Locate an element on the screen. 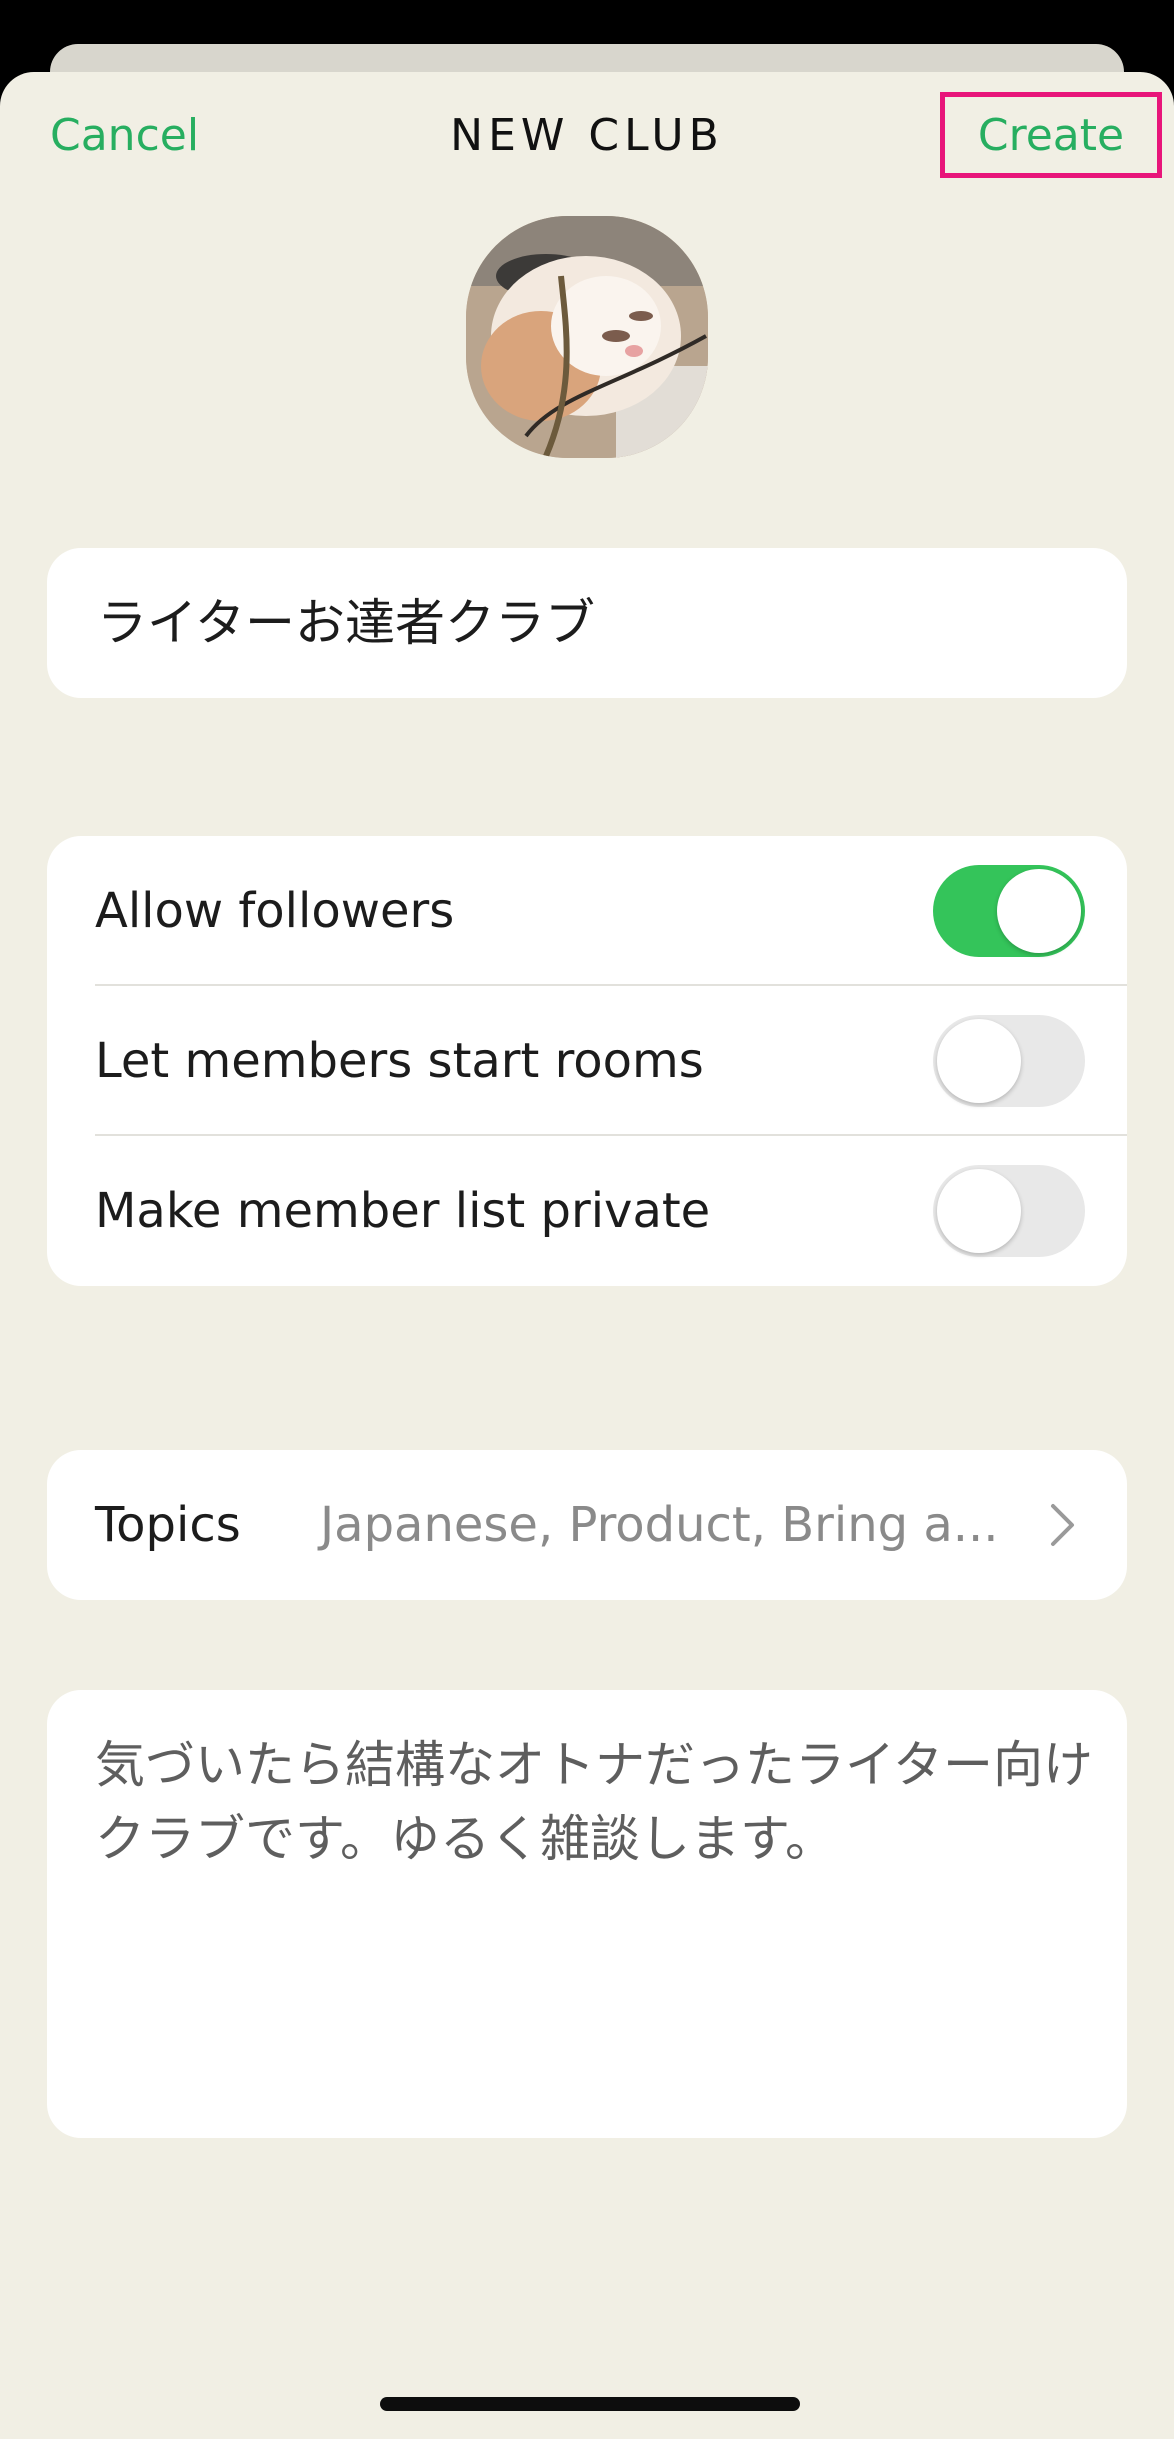 The width and height of the screenshot is (1174, 2439). description-field: 気づいたら結構なオトナだったライター向けクラブです。ゆるく雑談します。 is located at coordinates (595, 1802).